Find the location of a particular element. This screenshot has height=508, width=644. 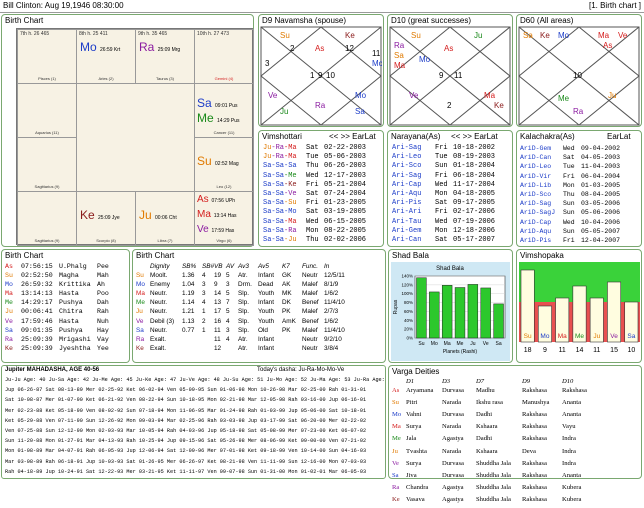

planet-me: Me 14:29 Pus is located at coordinates (218, 118).